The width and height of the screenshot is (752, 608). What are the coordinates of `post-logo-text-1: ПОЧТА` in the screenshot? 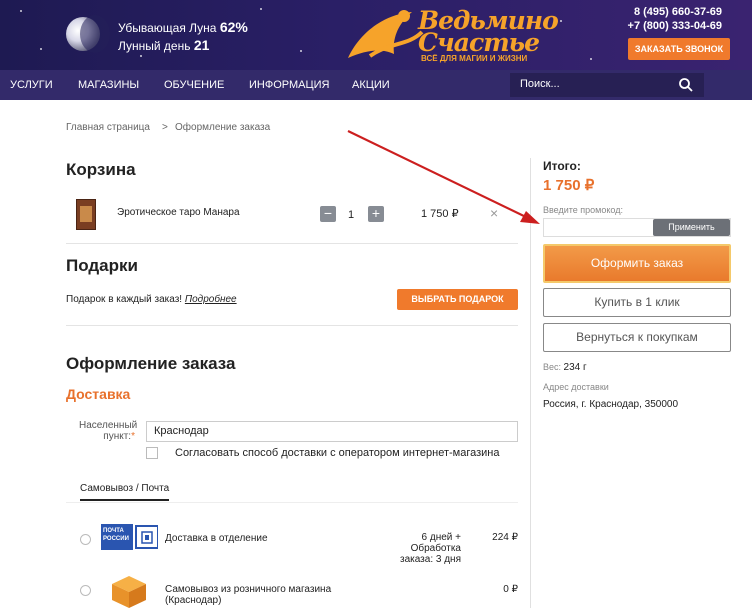 It's located at (113, 531).